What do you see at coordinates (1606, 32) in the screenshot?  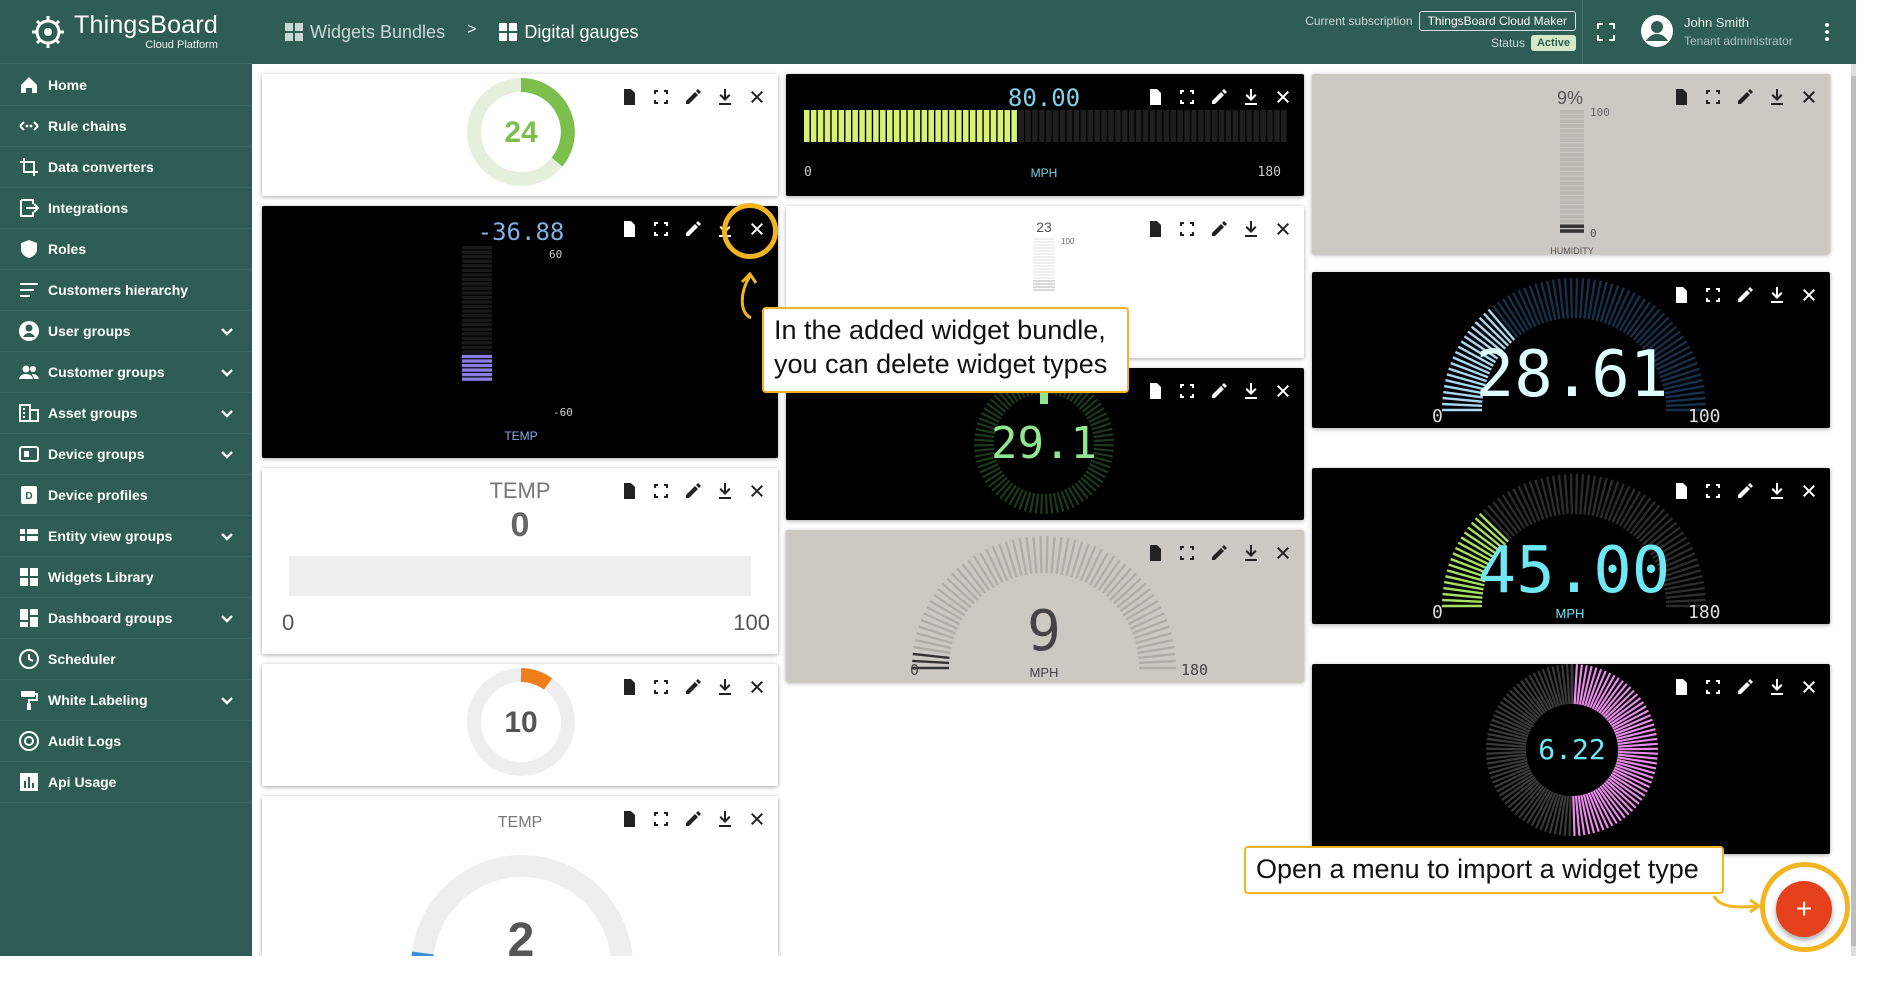 I see `fullscreen-icon` at bounding box center [1606, 32].